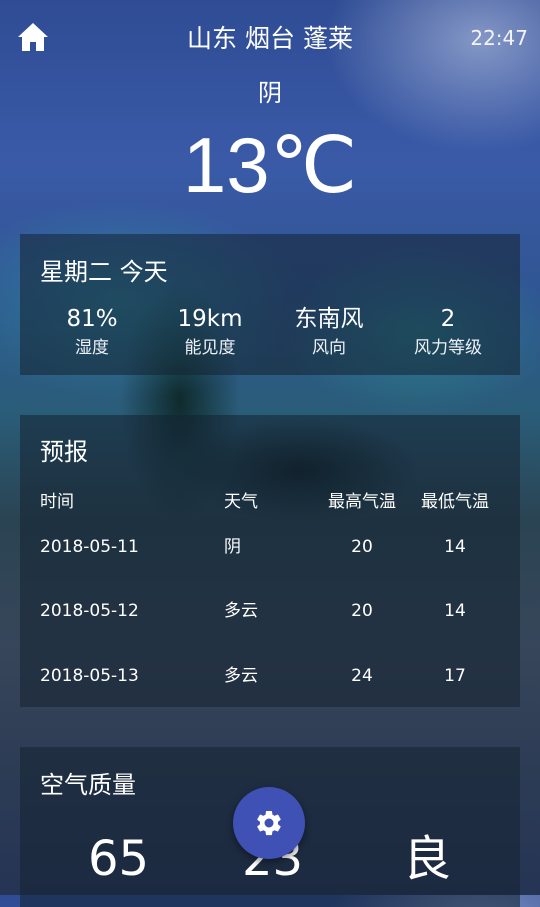 The image size is (540, 907). I want to click on aqi-value: 65, so click(119, 859).